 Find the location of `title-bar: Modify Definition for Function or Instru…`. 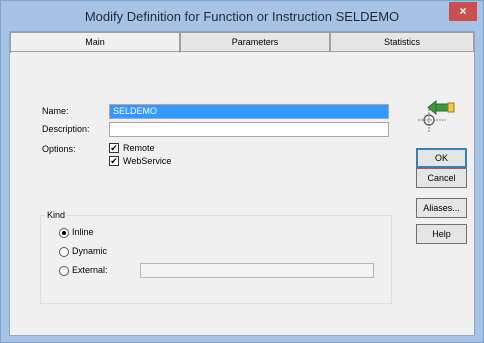

title-bar: Modify Definition for Function or Instru… is located at coordinates (242, 16).